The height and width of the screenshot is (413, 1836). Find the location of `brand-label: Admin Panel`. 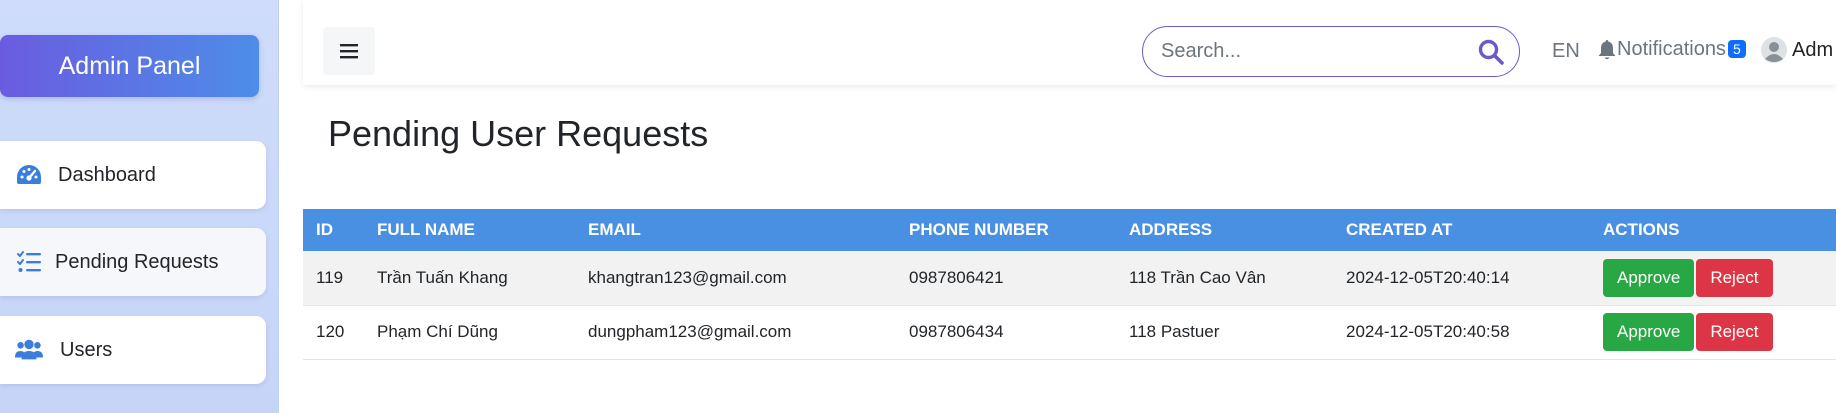

brand-label: Admin Panel is located at coordinates (129, 65).